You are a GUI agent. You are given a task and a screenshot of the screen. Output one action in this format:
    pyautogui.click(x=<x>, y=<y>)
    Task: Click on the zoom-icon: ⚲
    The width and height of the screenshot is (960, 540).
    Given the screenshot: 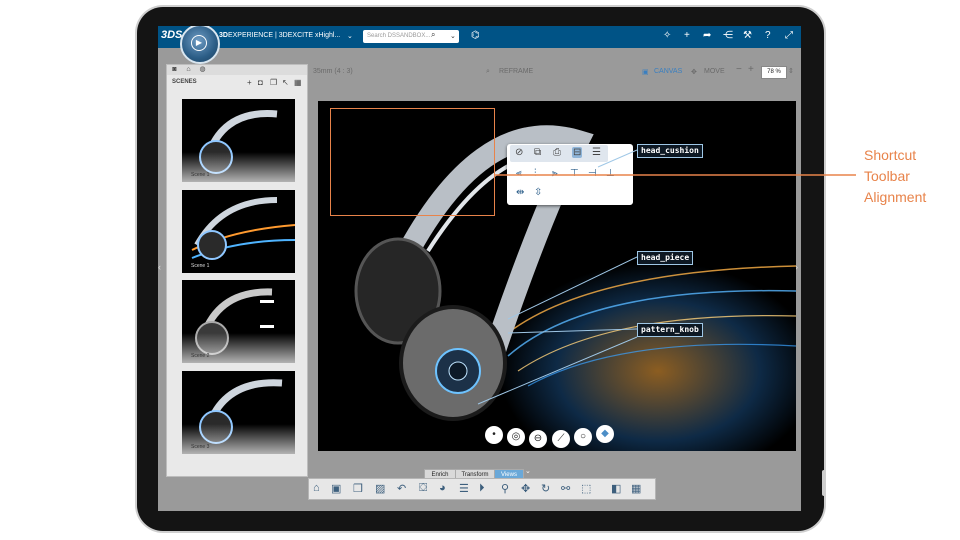 What is the action you would take?
    pyautogui.click(x=505, y=488)
    